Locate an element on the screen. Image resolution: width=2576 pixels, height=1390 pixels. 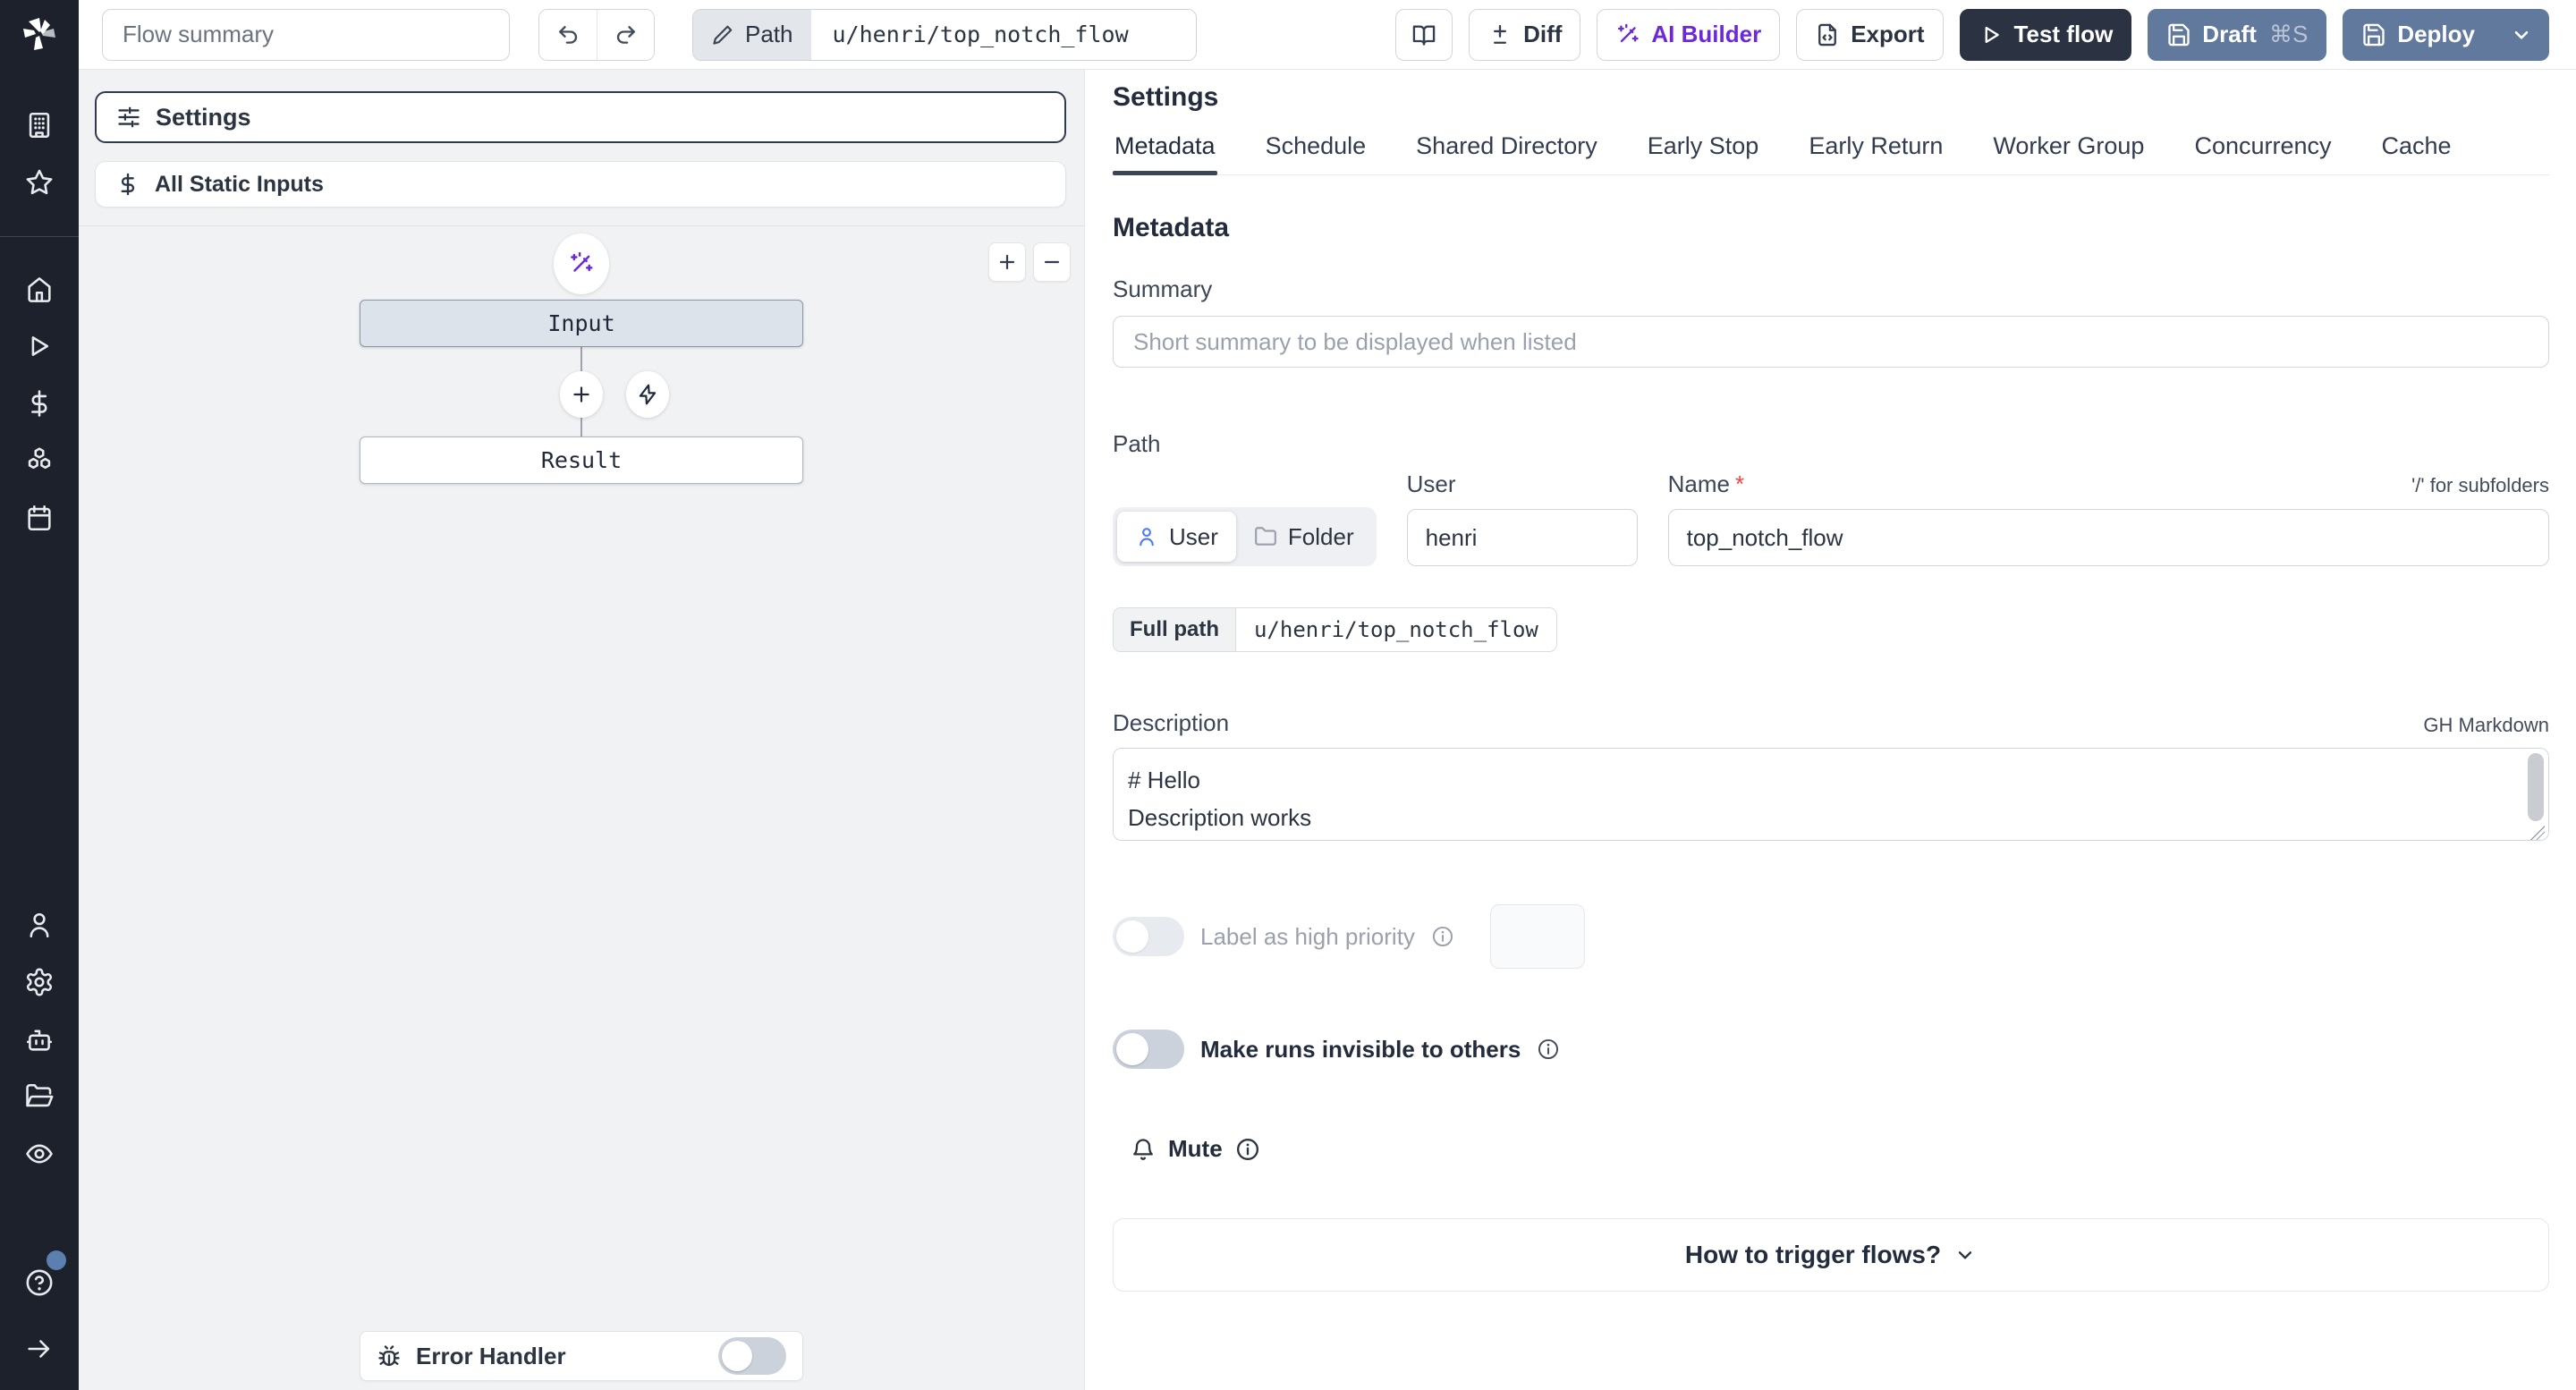
name-input is located at coordinates (2108, 537).